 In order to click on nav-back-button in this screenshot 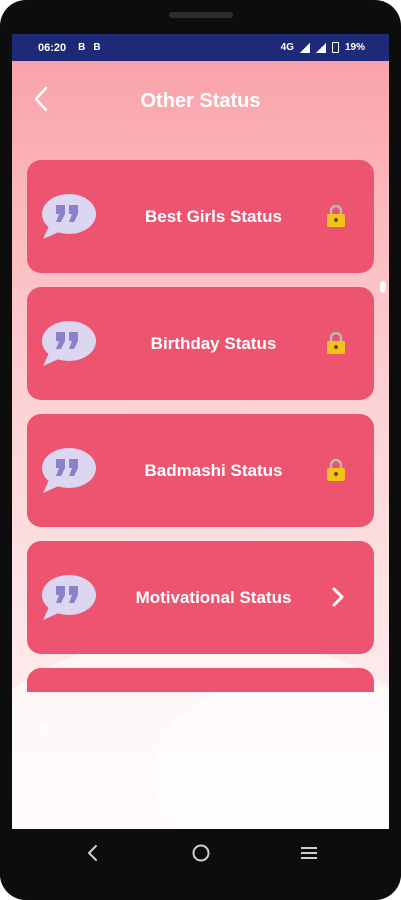, I will do `click(93, 853)`.